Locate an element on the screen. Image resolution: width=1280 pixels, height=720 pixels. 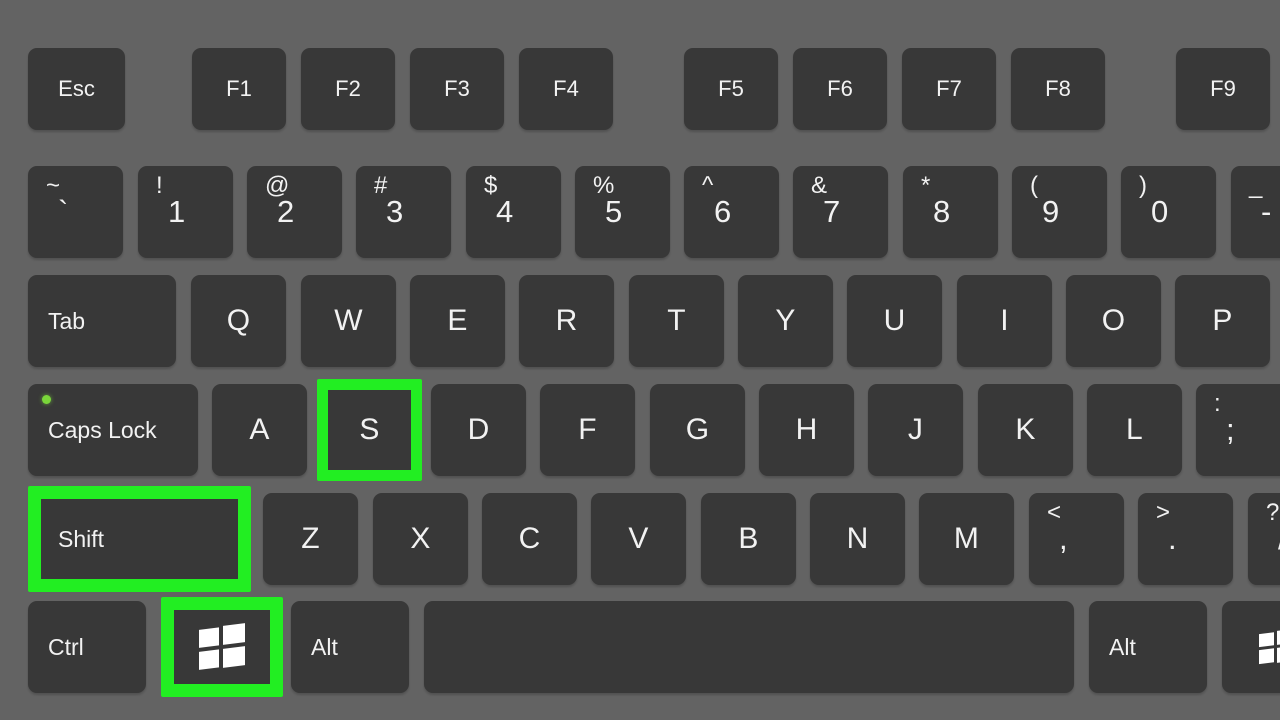
key-y-key: Y is located at coordinates (785, 321).